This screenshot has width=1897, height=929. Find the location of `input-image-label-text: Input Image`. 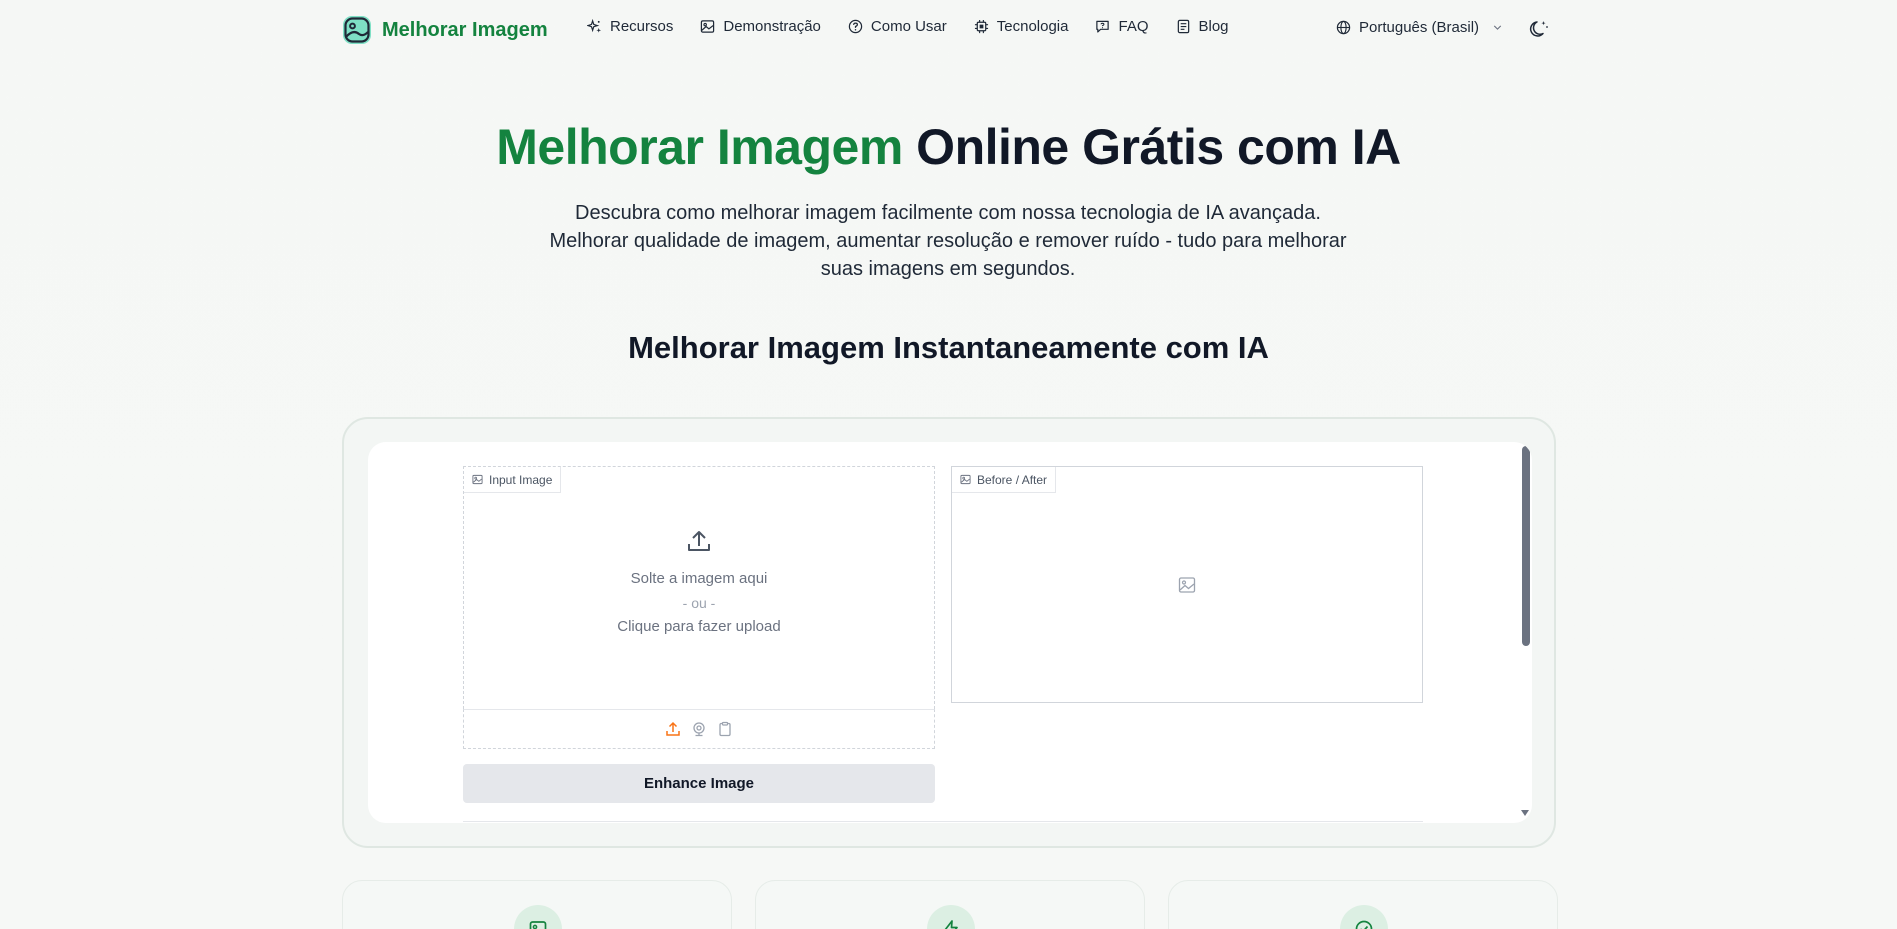

input-image-label-text: Input Image is located at coordinates (521, 479).